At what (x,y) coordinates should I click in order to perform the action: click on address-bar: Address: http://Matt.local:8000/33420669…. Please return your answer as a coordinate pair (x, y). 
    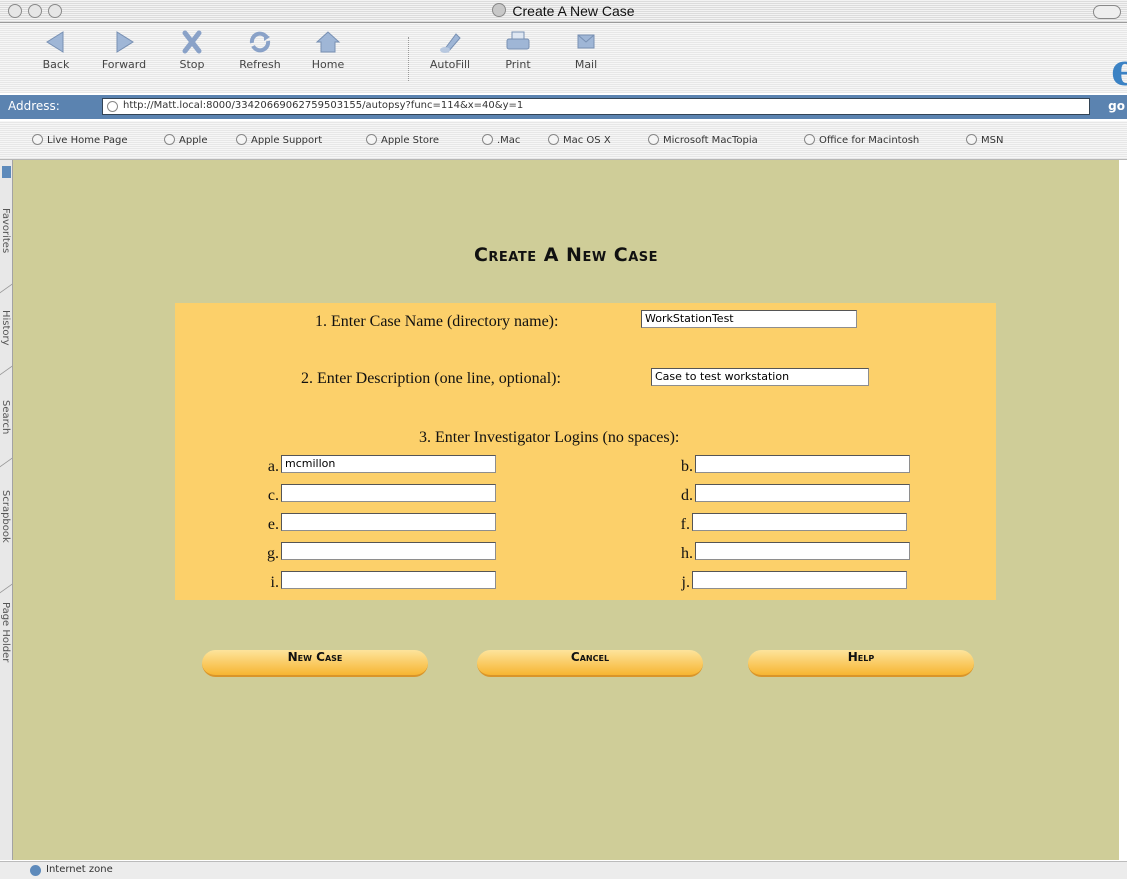
    Looking at the image, I should click on (563, 107).